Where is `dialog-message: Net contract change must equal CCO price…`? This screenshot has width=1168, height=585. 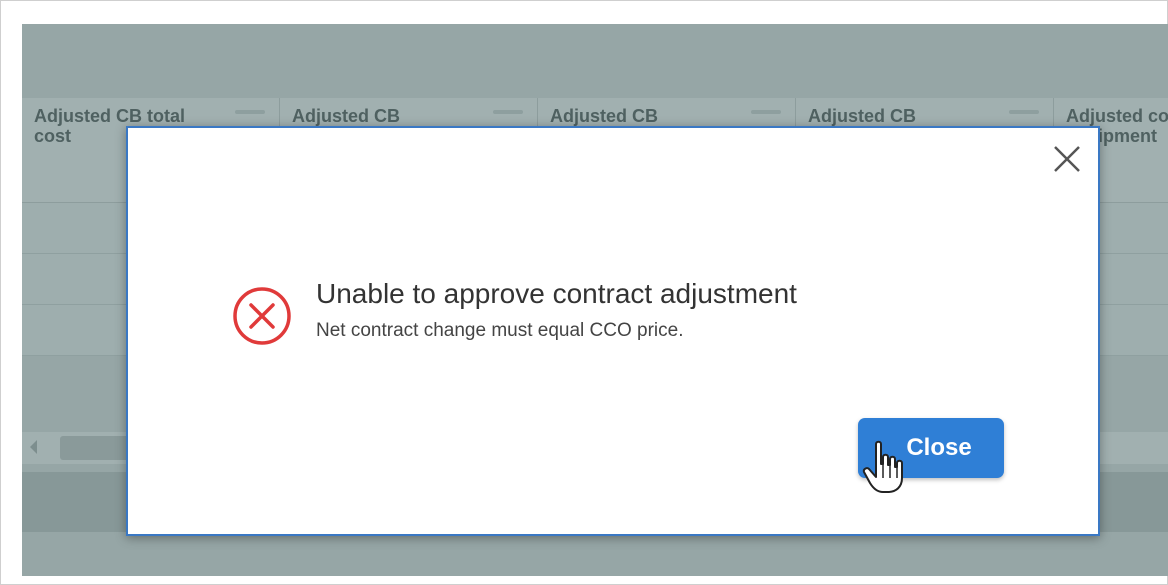 dialog-message: Net contract change must equal CCO price… is located at coordinates (500, 330).